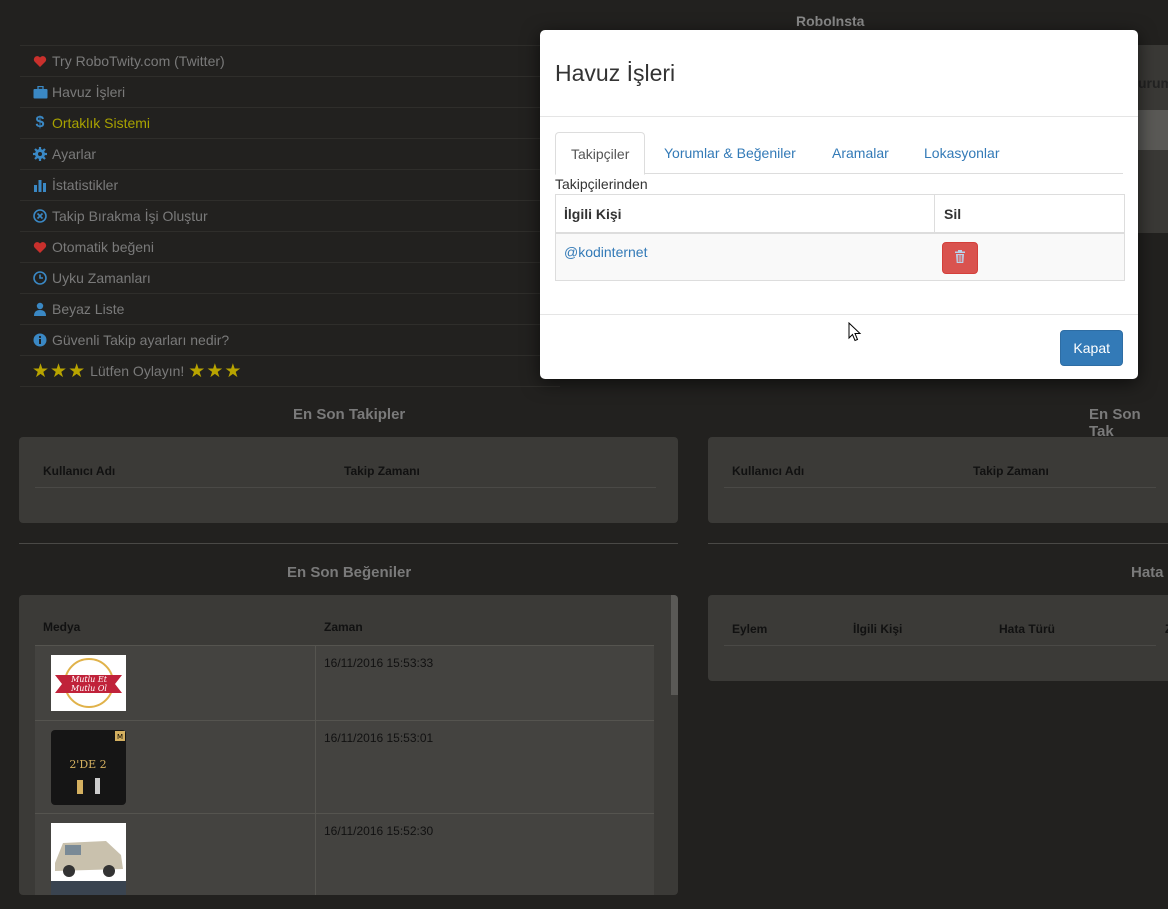 The image size is (1168, 909). What do you see at coordinates (120, 737) in the screenshot?
I see `svg-text: M` at bounding box center [120, 737].